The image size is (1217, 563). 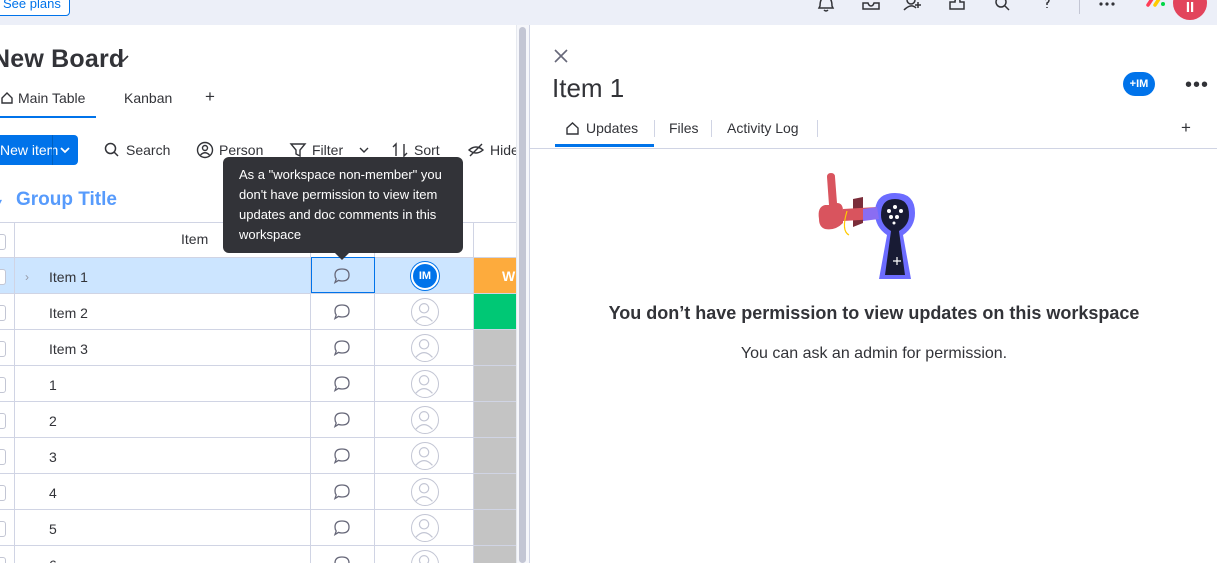 I want to click on tab-kanban: Kanban, so click(x=148, y=98).